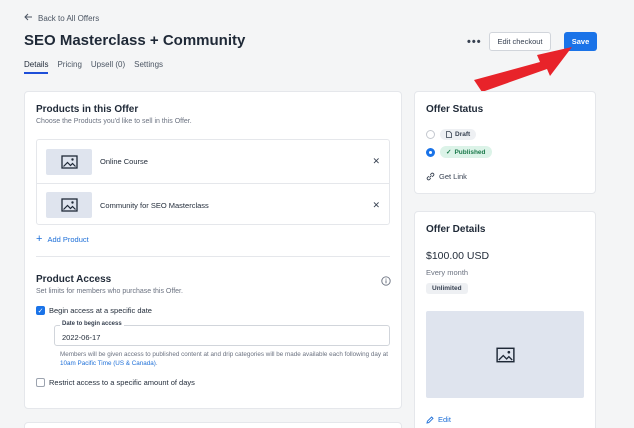 The width and height of the screenshot is (634, 428). Describe the element at coordinates (213, 204) in the screenshot. I see `list-item: Community for SEO Masterclass ✕` at that location.